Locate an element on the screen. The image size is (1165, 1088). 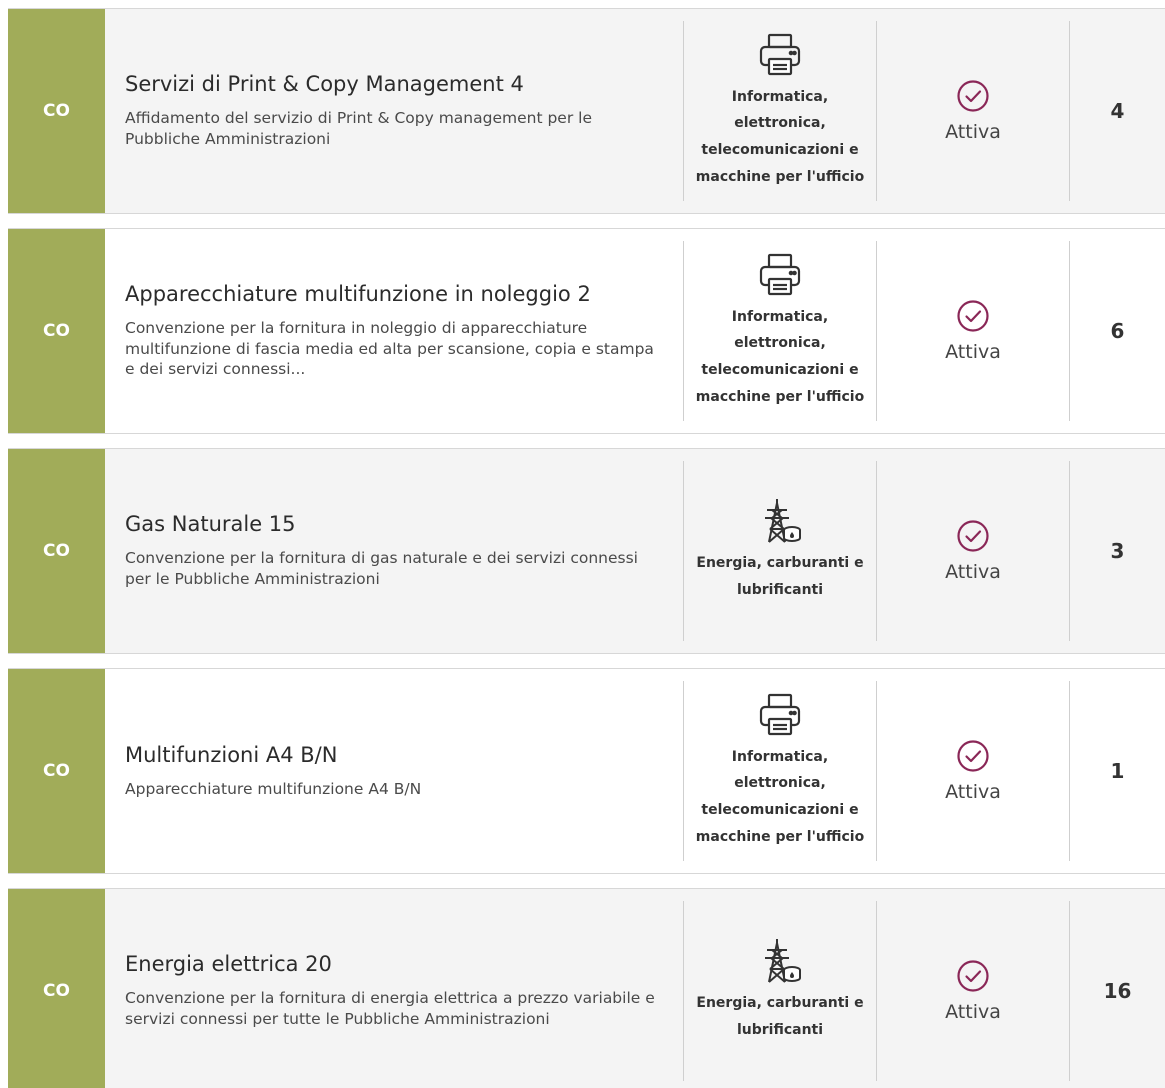
item-description: Apparecchiature multifunzione A4 B/N is located at coordinates (273, 788).